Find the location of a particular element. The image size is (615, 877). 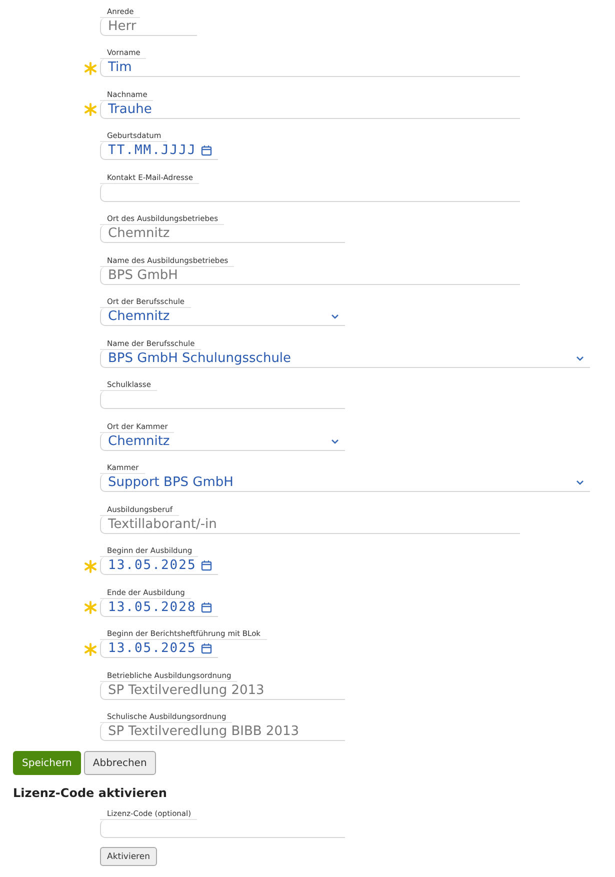

input-field: Trauhe is located at coordinates (310, 109).